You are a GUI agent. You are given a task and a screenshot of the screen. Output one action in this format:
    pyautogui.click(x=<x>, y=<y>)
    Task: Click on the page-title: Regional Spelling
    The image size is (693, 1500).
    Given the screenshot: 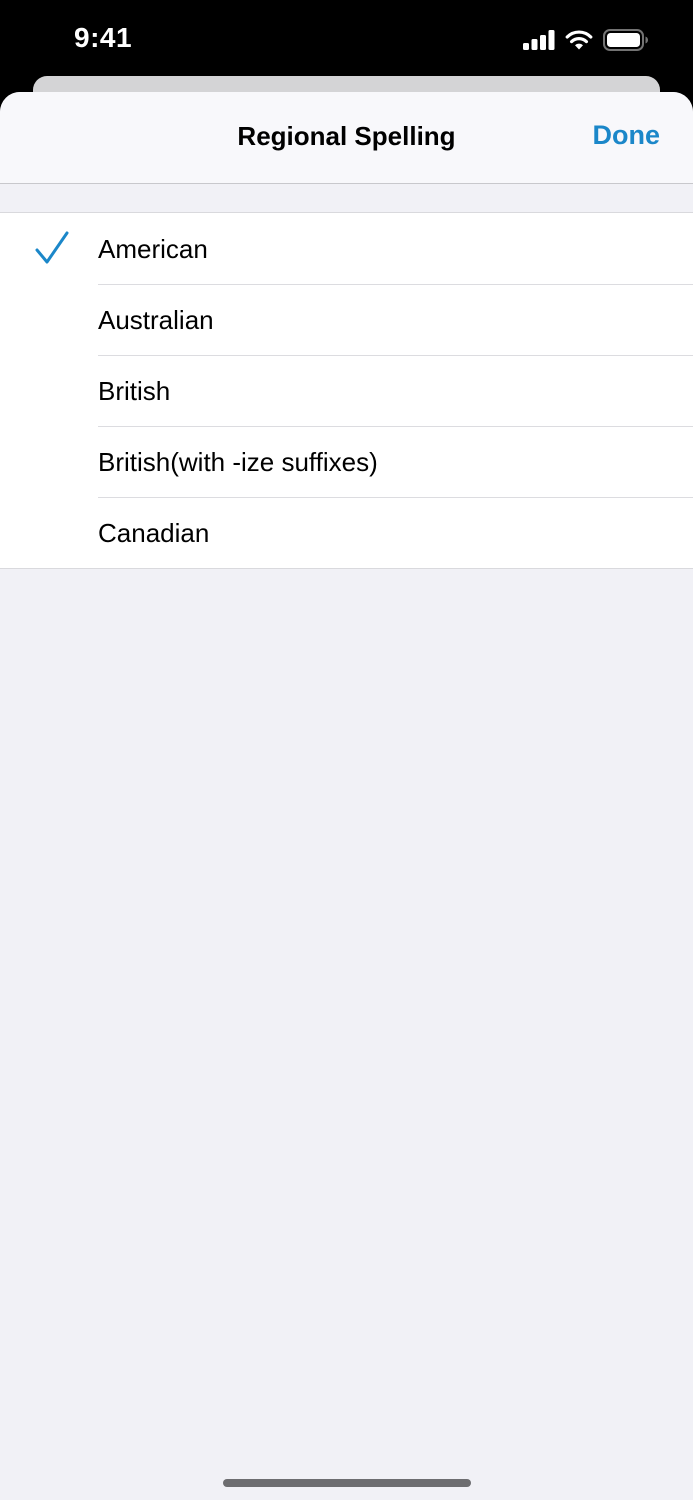 What is the action you would take?
    pyautogui.click(x=346, y=136)
    